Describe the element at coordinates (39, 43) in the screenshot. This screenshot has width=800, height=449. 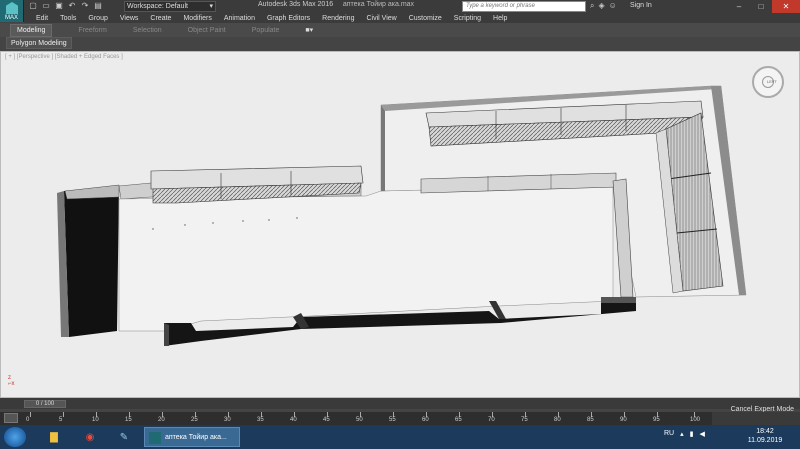
I see `panel-polygon-modeling: Polygon Modeling` at that location.